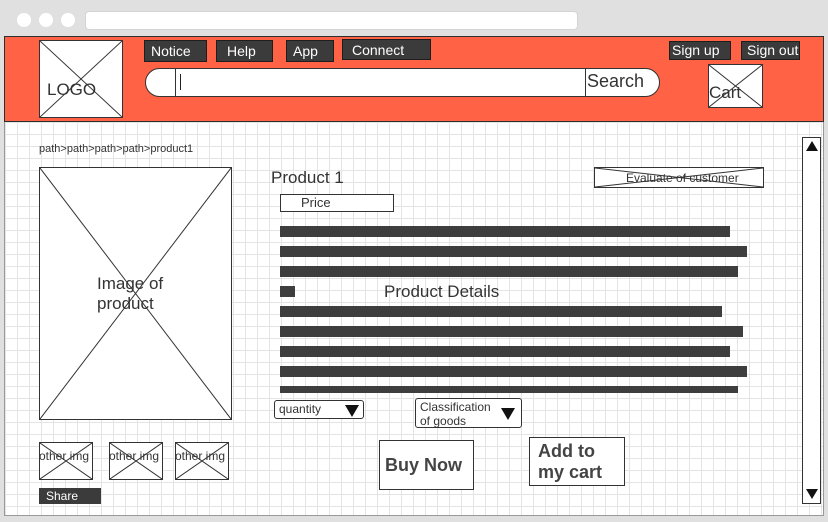  What do you see at coordinates (337, 203) in the screenshot?
I see `price-field: Price` at bounding box center [337, 203].